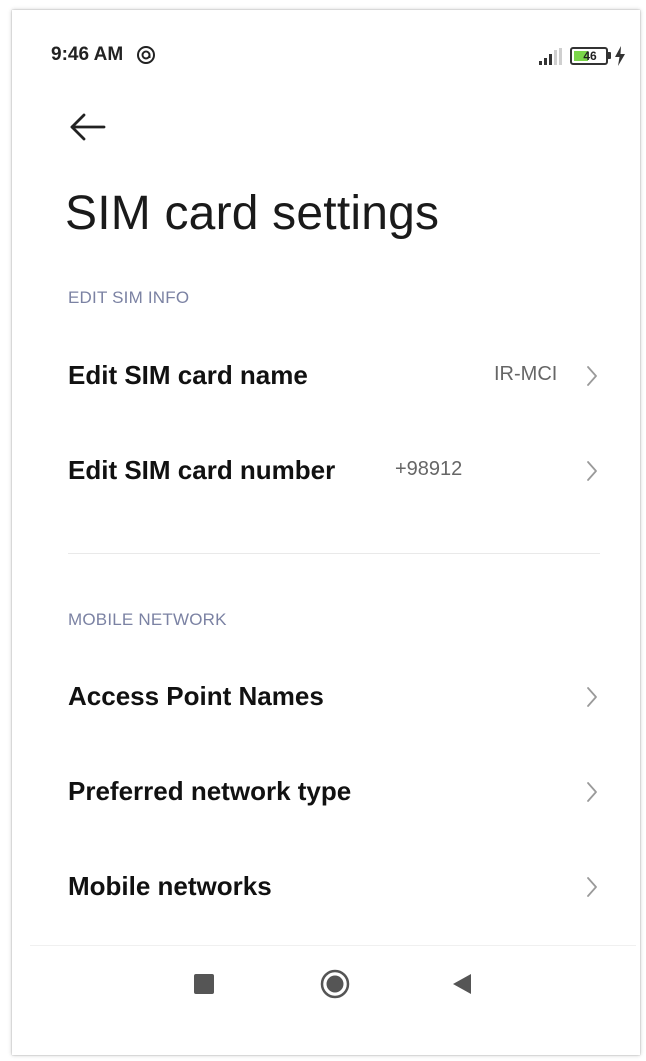  I want to click on battery-body: 46, so click(589, 56).